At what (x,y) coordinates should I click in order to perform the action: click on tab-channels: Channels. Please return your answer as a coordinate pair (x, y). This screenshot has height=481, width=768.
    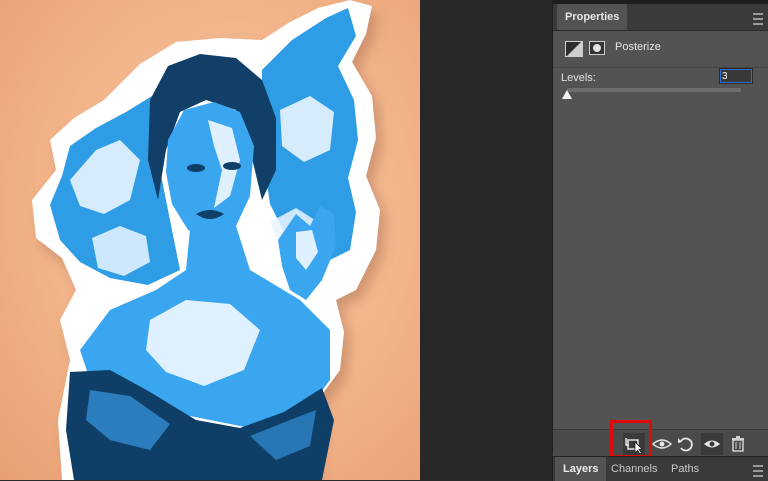
    Looking at the image, I should click on (634, 469).